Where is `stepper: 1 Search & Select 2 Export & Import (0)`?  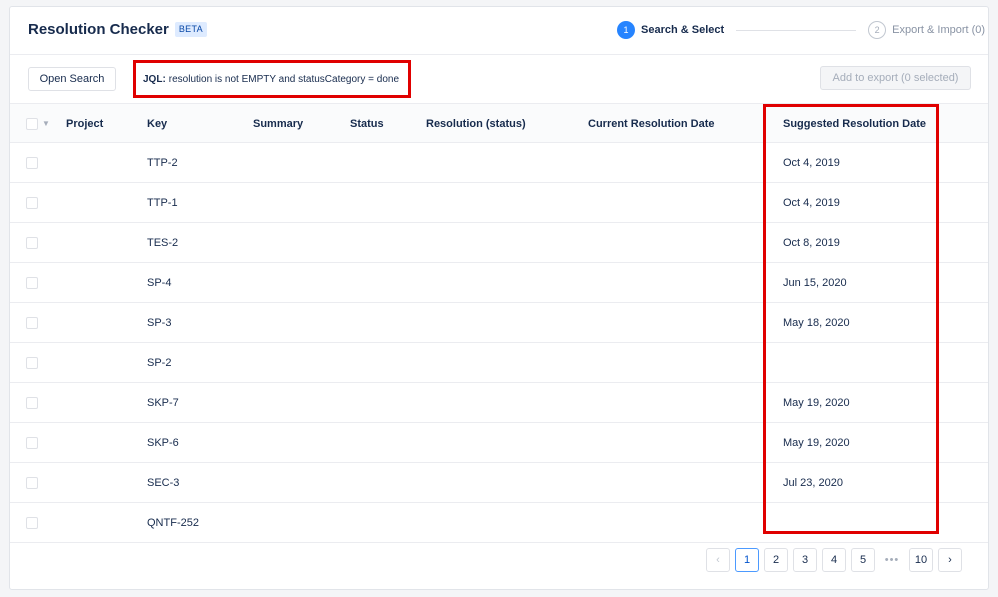
stepper: 1 Search & Select 2 Export & Import (0) is located at coordinates (801, 30).